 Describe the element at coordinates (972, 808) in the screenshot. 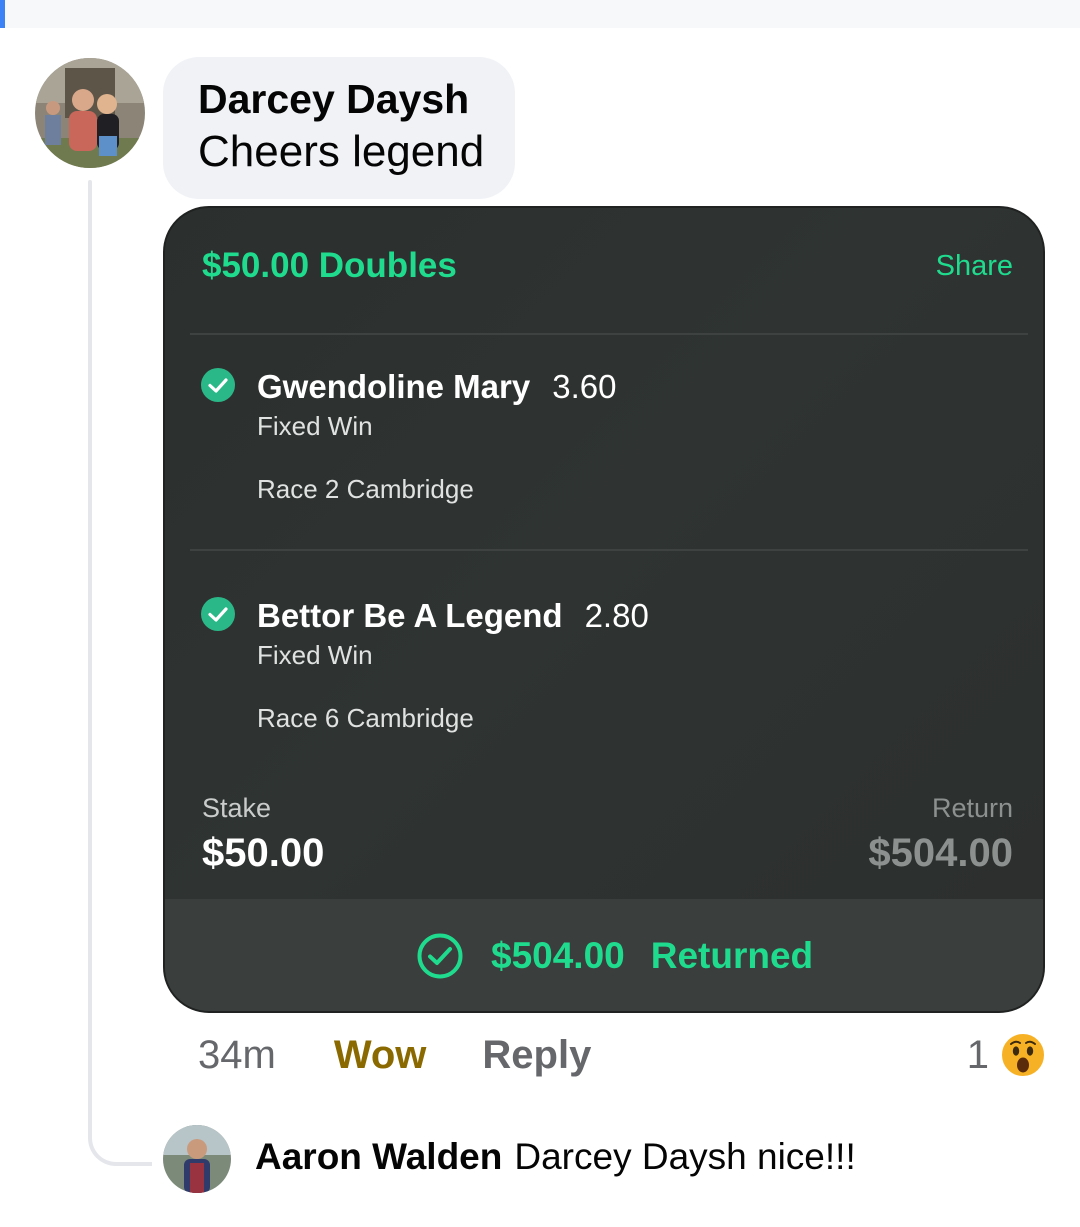

I see `return-label: Return` at that location.